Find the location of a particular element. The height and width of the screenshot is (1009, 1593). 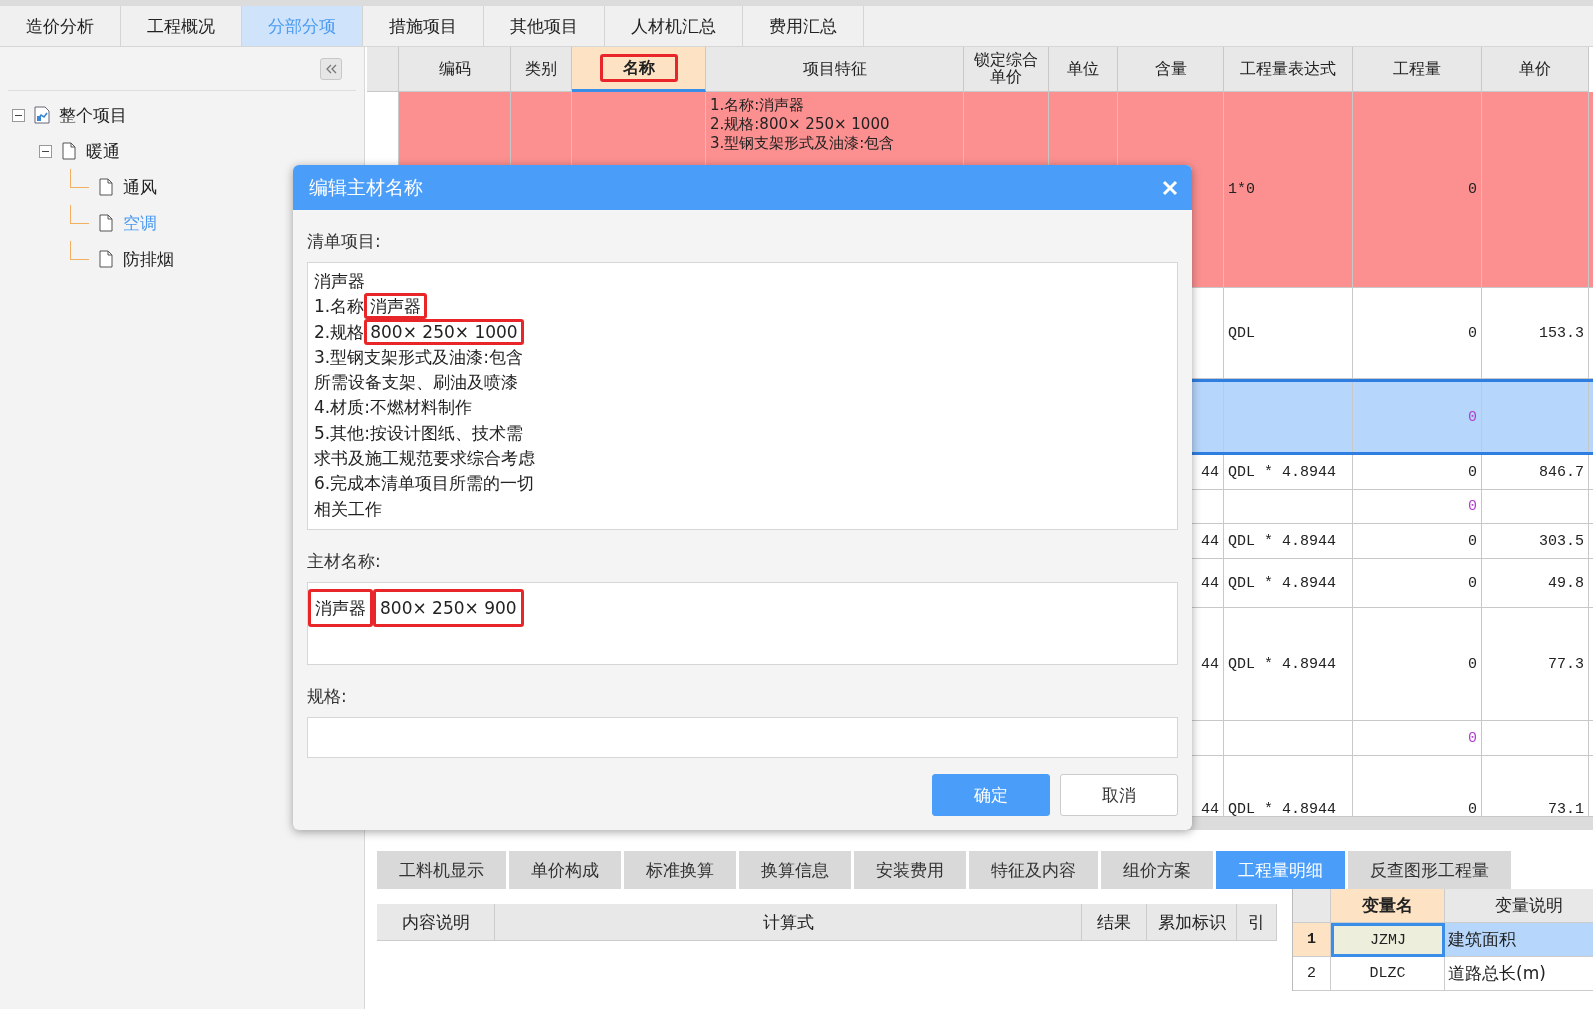

table-cell: DLZC is located at coordinates (1388, 974).